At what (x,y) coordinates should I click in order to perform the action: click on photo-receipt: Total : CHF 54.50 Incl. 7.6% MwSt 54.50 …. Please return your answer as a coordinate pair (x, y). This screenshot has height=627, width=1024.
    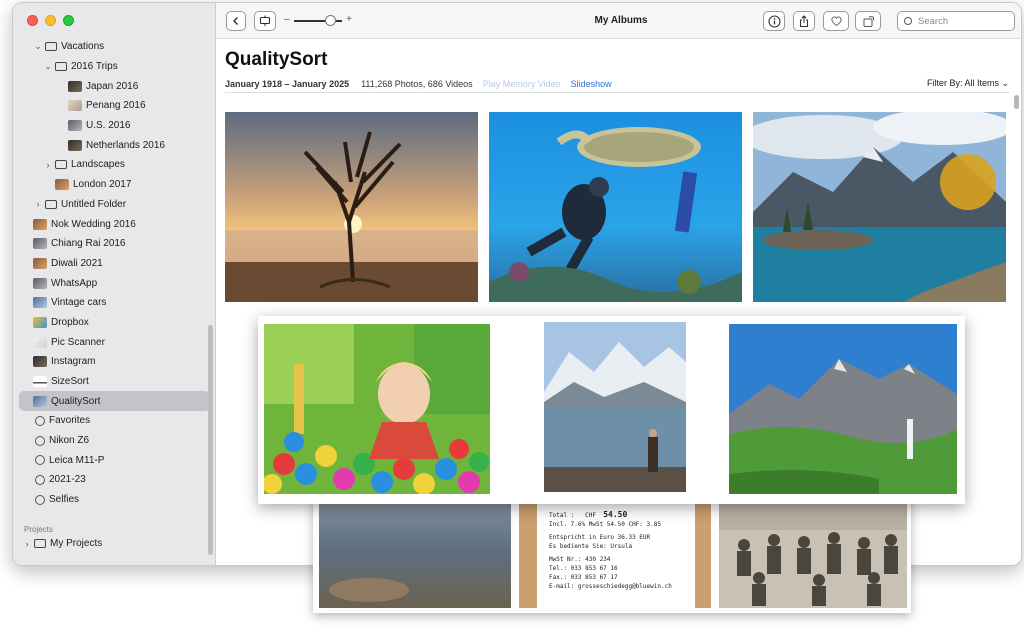
    Looking at the image, I should click on (615, 549).